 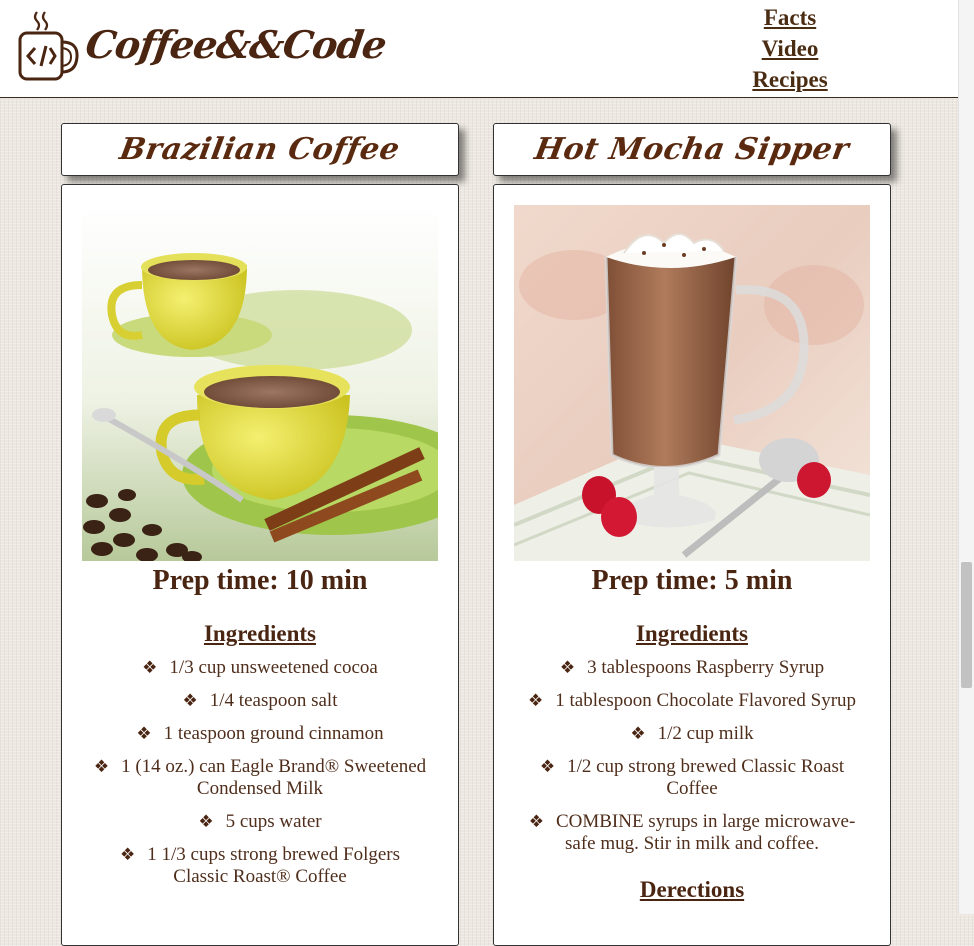 What do you see at coordinates (692, 383) in the screenshot?
I see `hot-mocha-photo` at bounding box center [692, 383].